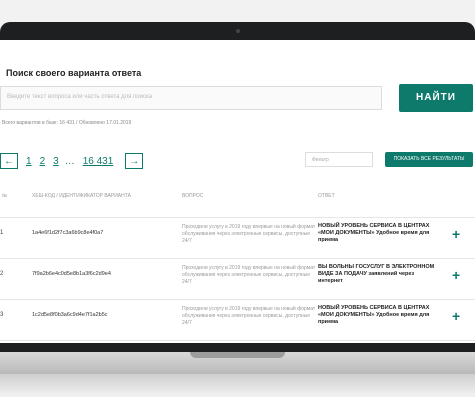 This screenshot has height=397, width=475. Describe the element at coordinates (68, 233) in the screenshot. I see `row-code: 1a4e6f1d2f7c3a6b9c8e4f0a7` at that location.